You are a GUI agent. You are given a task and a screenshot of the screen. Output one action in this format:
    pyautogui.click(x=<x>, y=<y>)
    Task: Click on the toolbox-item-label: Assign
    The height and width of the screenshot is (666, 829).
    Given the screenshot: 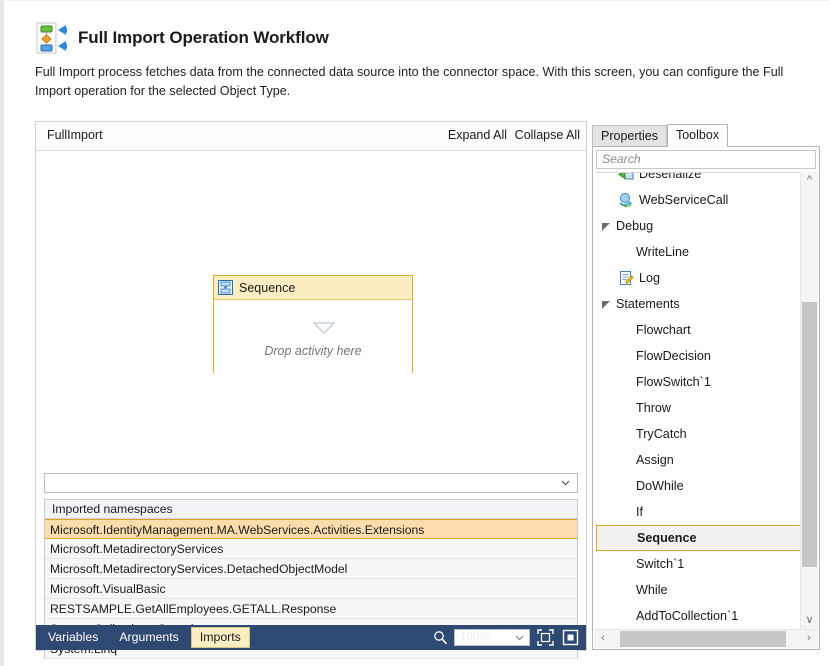 What is the action you would take?
    pyautogui.click(x=655, y=460)
    